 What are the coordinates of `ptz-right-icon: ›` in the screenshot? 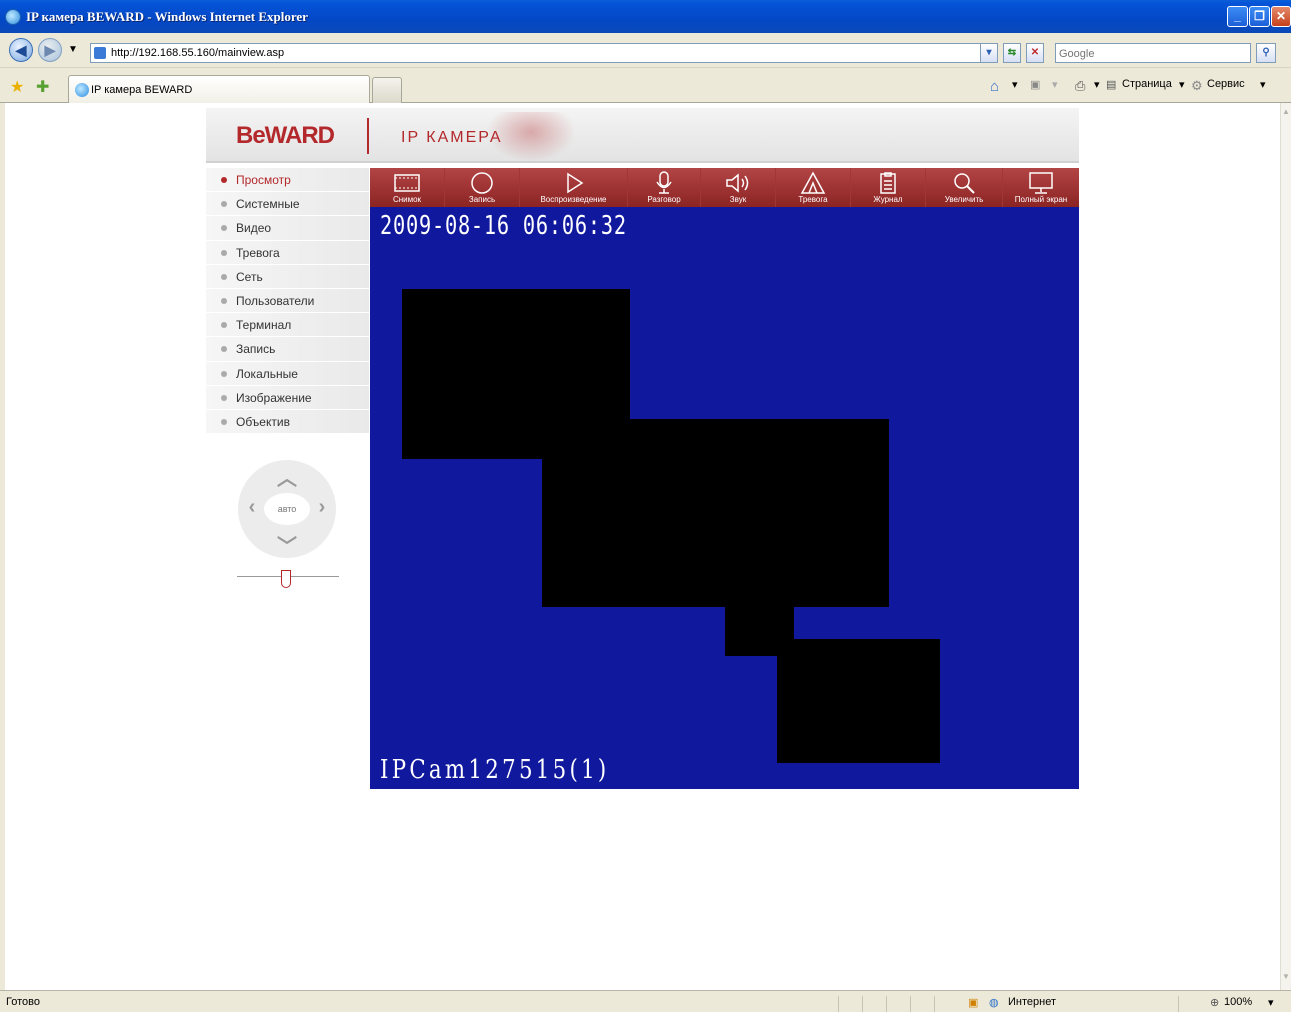 It's located at (322, 507).